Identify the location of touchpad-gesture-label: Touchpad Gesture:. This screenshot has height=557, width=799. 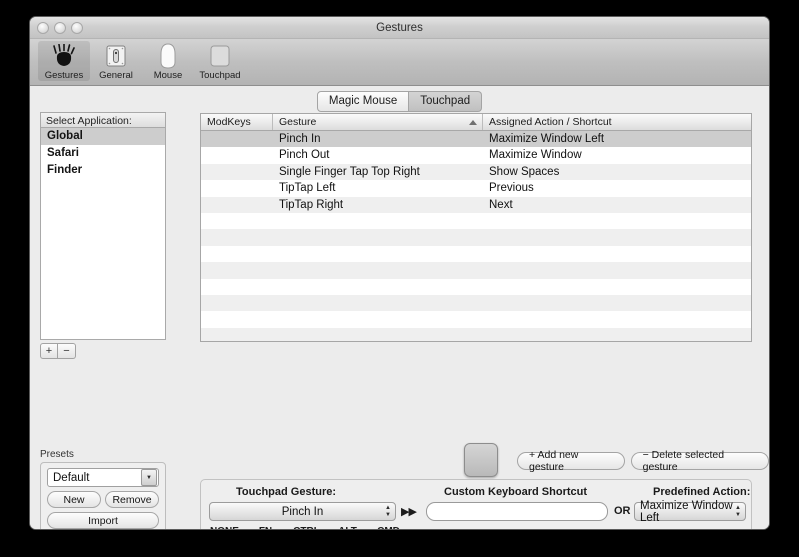
(286, 492).